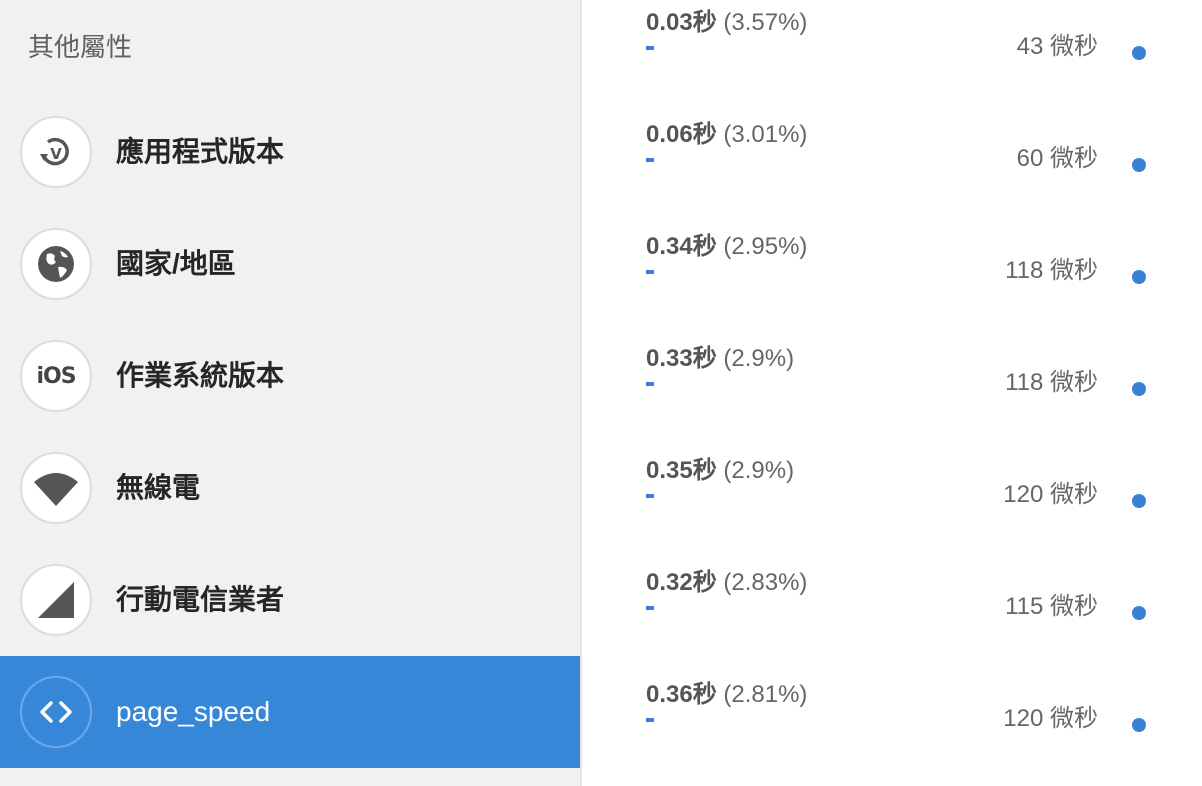 Image resolution: width=1202 pixels, height=786 pixels. I want to click on sidebar-item-country: 國家/地區, so click(290, 264).